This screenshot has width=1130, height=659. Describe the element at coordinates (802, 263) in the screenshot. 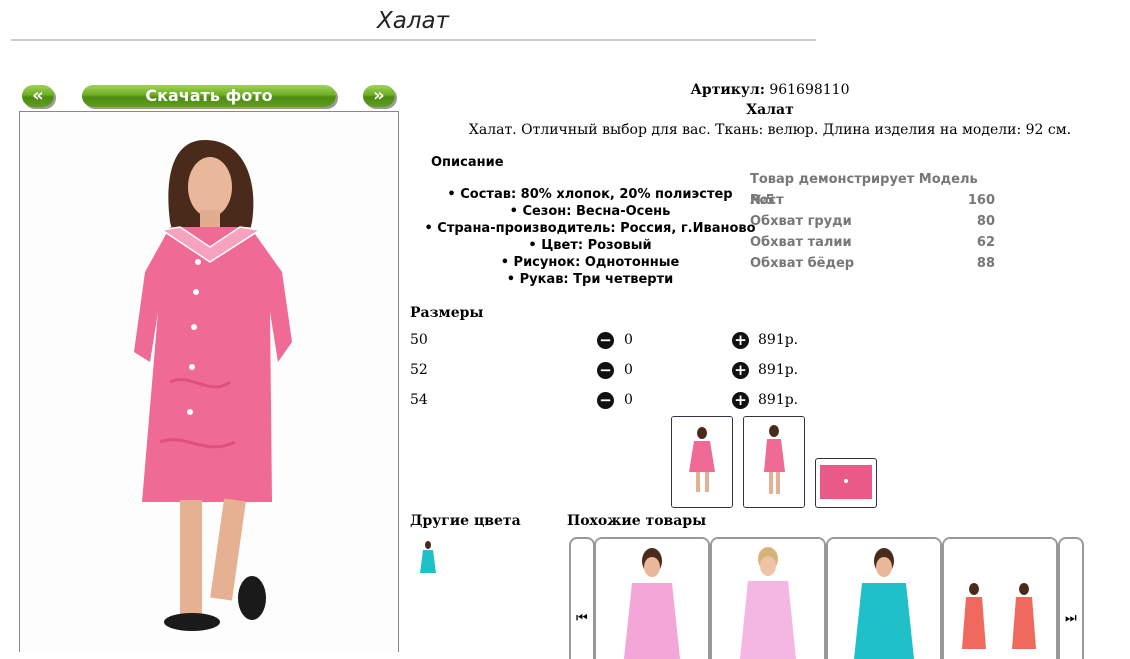

I see `measurement-label: Обхват бёдер` at that location.